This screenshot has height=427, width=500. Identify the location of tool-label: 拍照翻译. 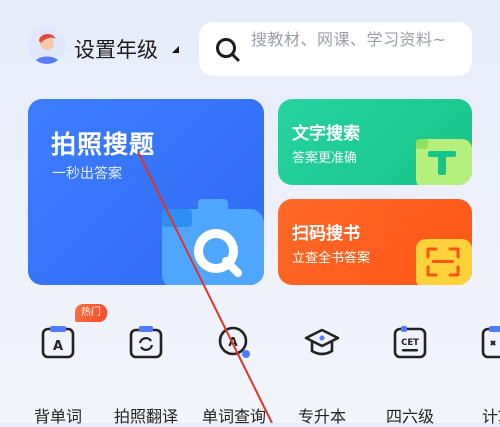
(145, 416).